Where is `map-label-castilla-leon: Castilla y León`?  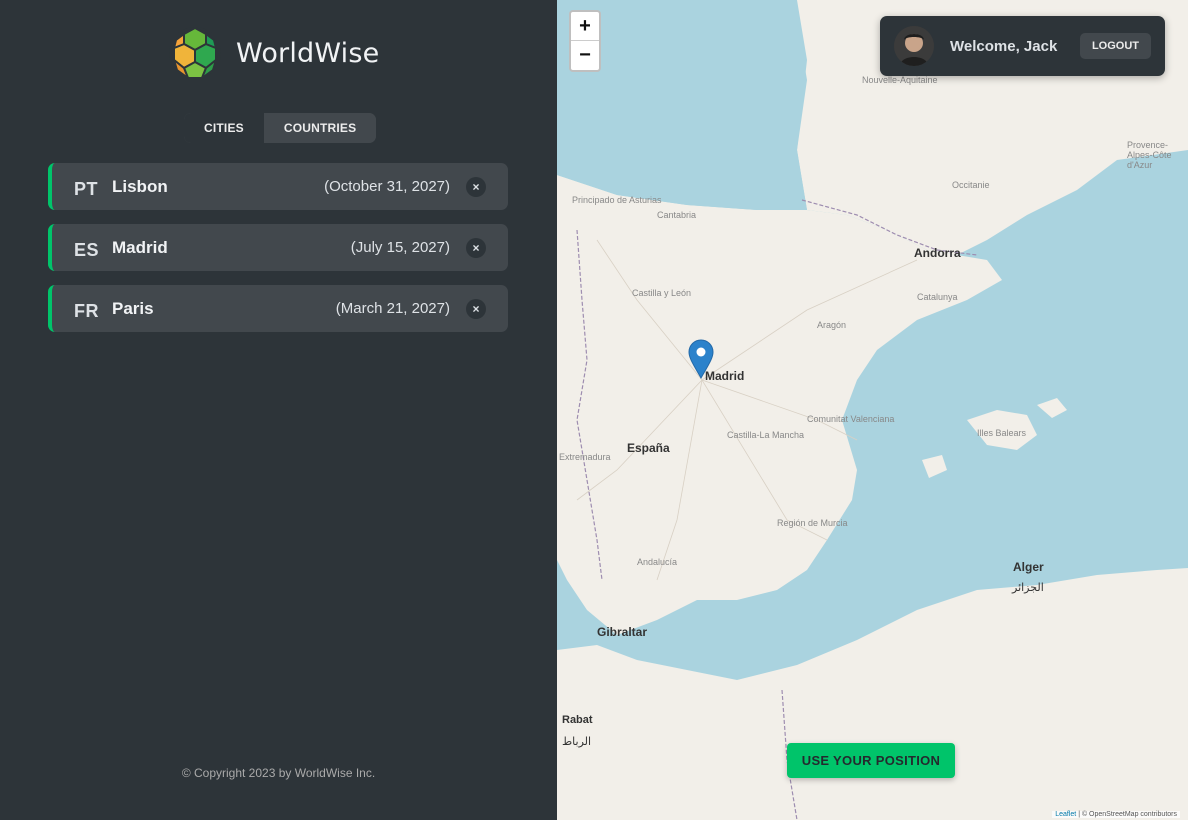
map-label-castilla-leon: Castilla y León is located at coordinates (662, 293).